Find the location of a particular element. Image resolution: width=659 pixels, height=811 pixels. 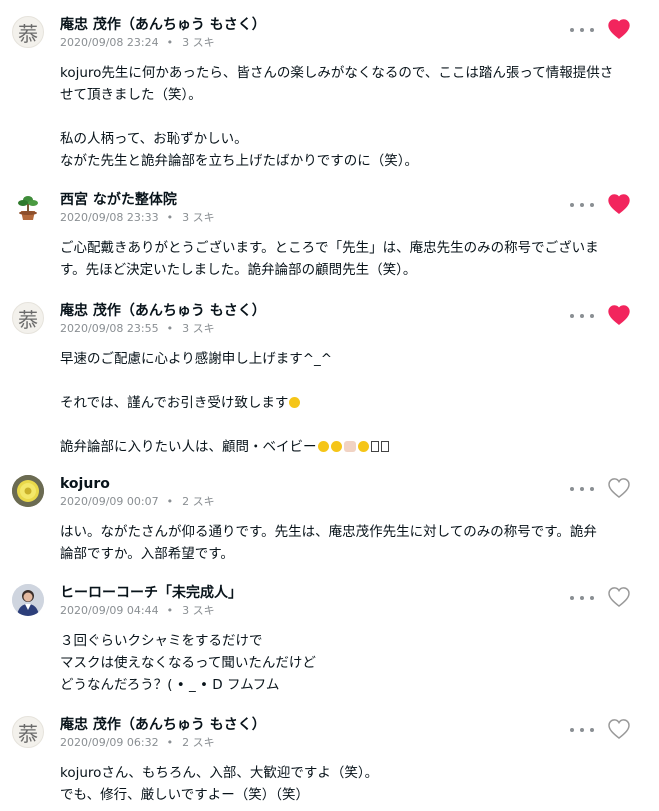

comment-meta: 2020/09/08 23:33 • 3 スキ is located at coordinates (137, 218).